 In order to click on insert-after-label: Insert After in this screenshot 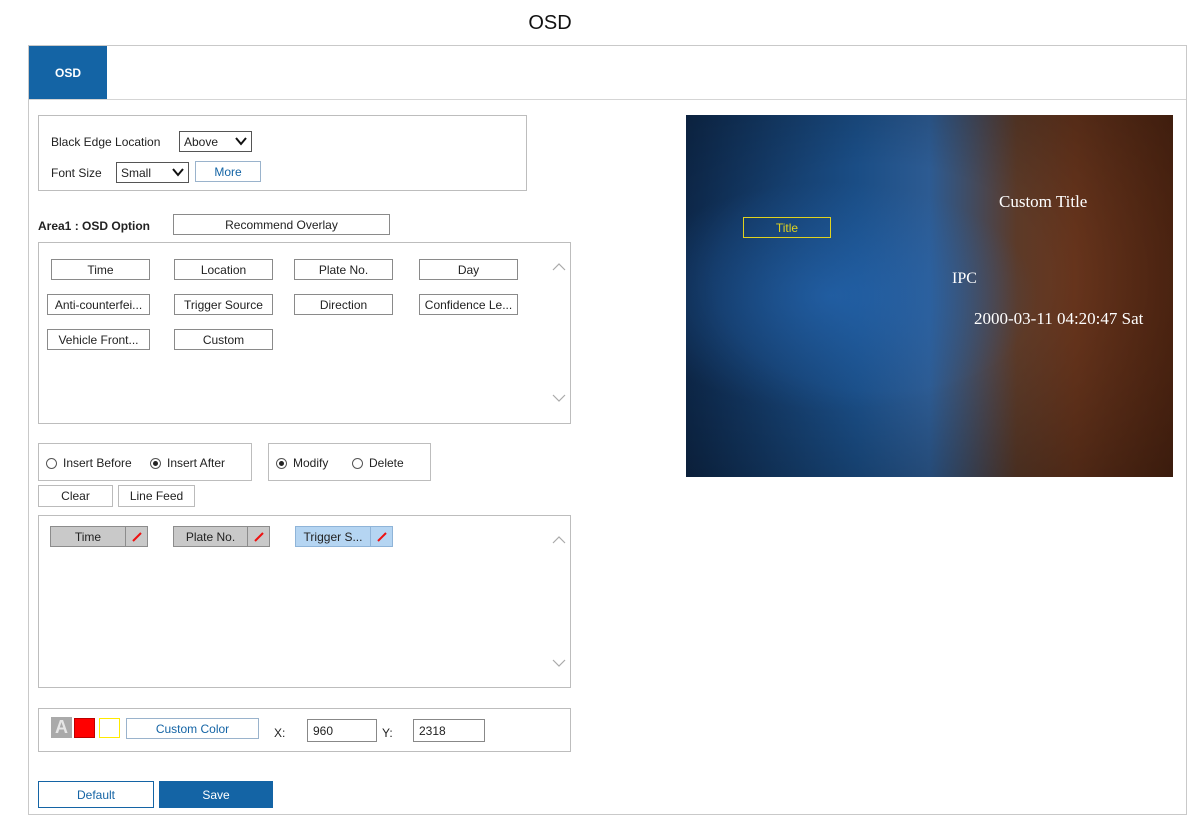, I will do `click(196, 463)`.